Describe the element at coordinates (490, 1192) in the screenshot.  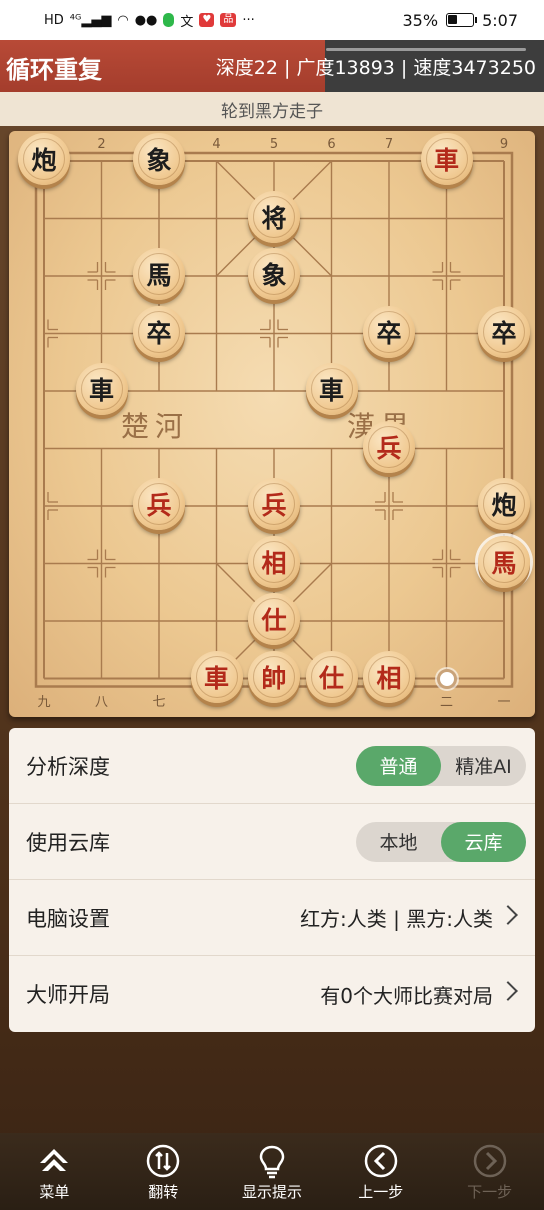
I see `next-move-label: 下一步` at that location.